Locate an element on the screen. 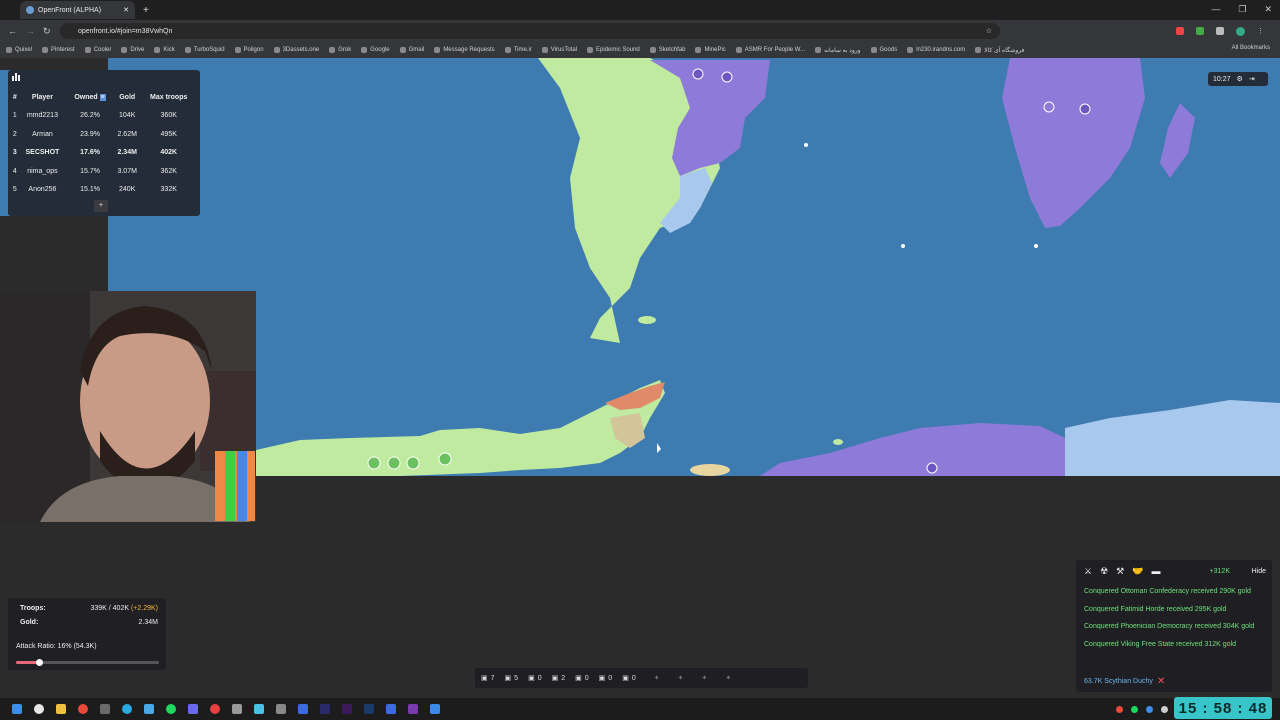 The image size is (1280, 720). bookmark-item: Grok is located at coordinates (340, 50).